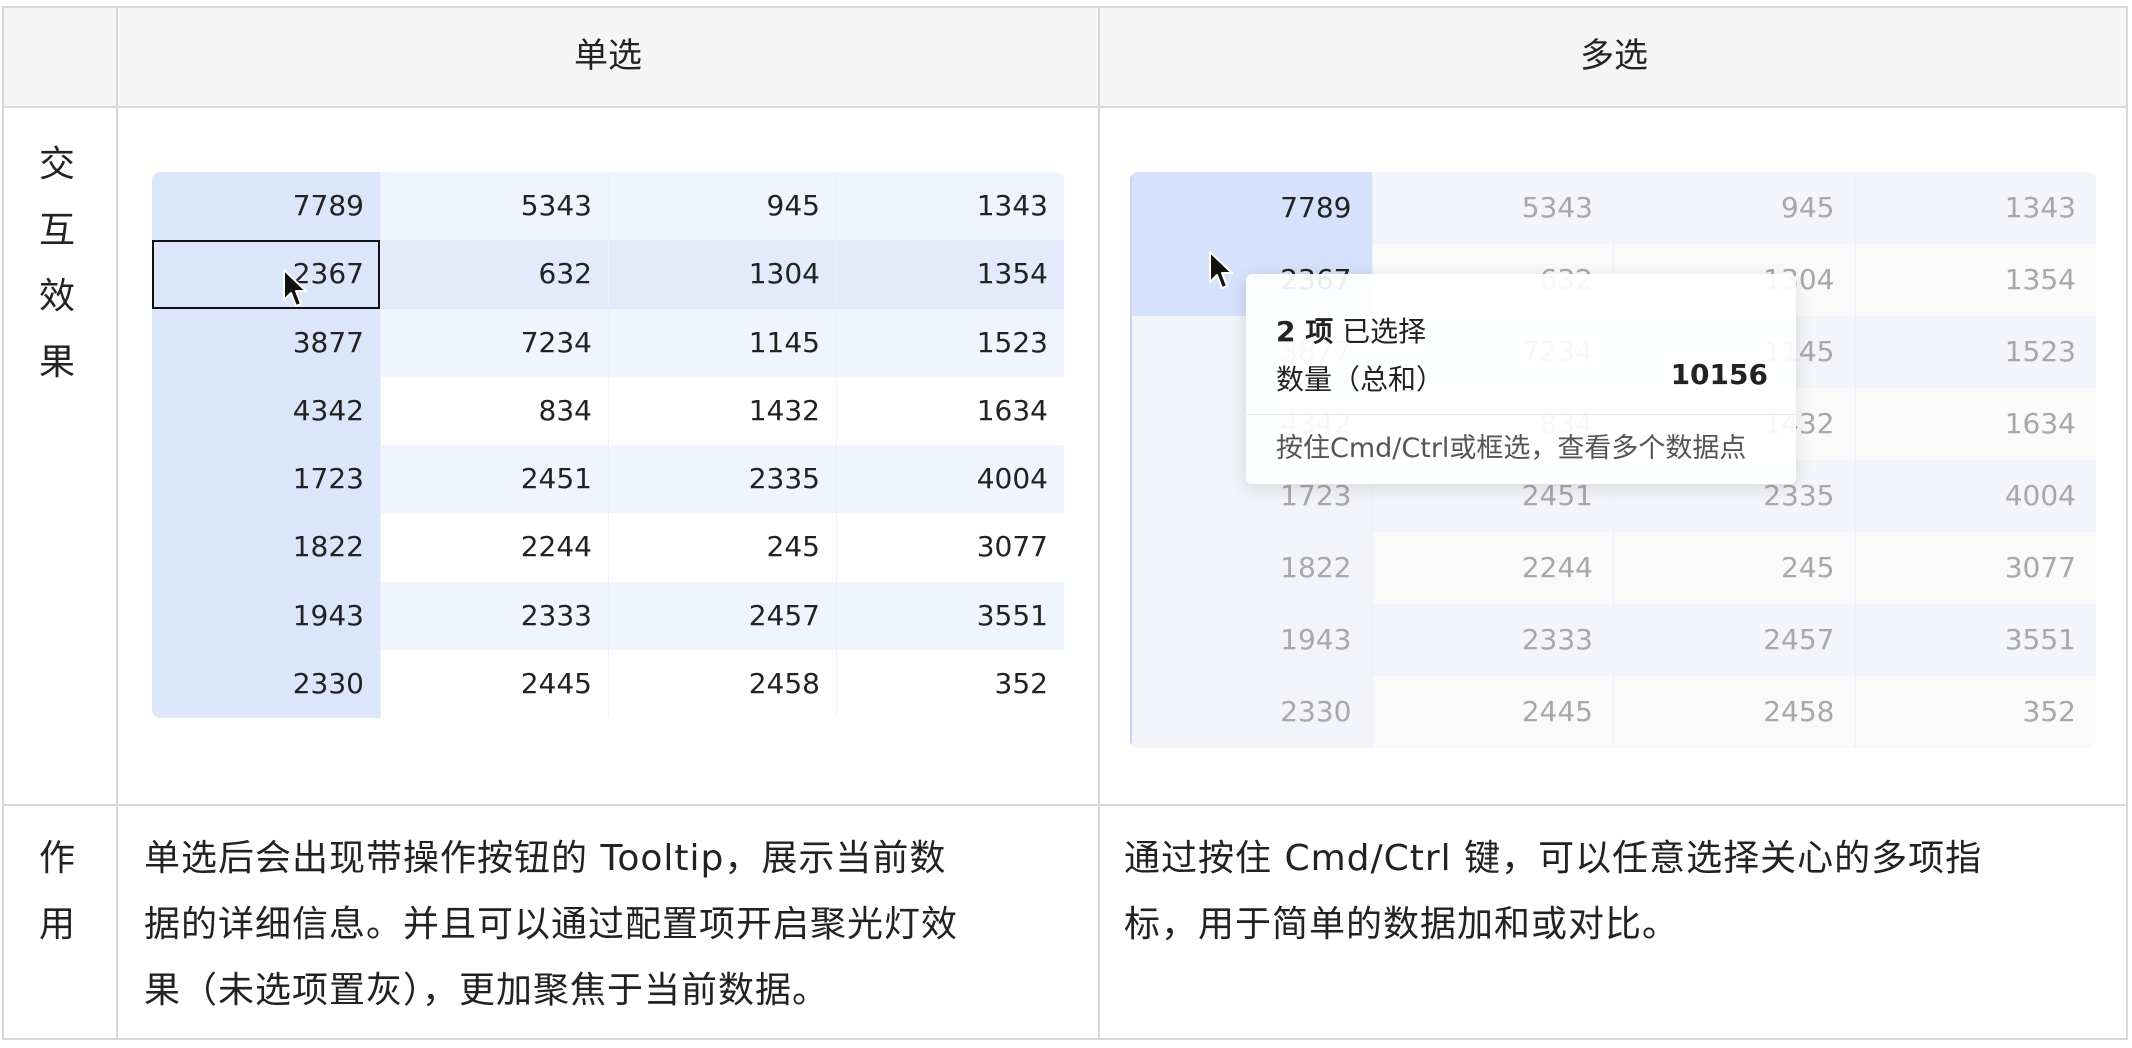  Describe the element at coordinates (56, 891) in the screenshot. I see `row-label-purpose: 作 用` at that location.